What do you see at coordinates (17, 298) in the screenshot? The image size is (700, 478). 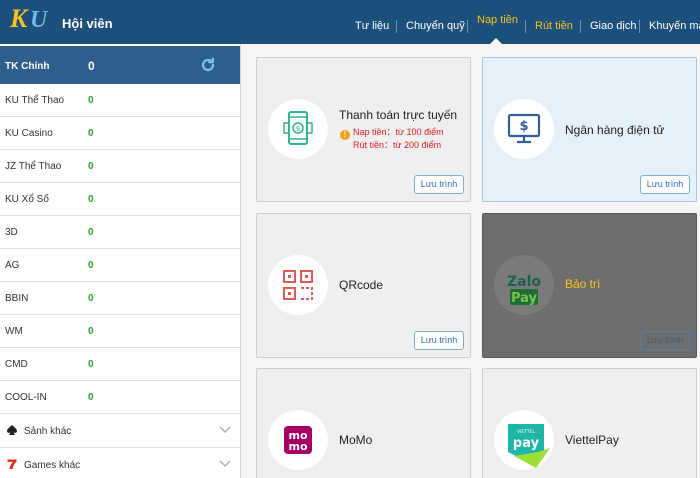 I see `wallet-name: BBIN` at bounding box center [17, 298].